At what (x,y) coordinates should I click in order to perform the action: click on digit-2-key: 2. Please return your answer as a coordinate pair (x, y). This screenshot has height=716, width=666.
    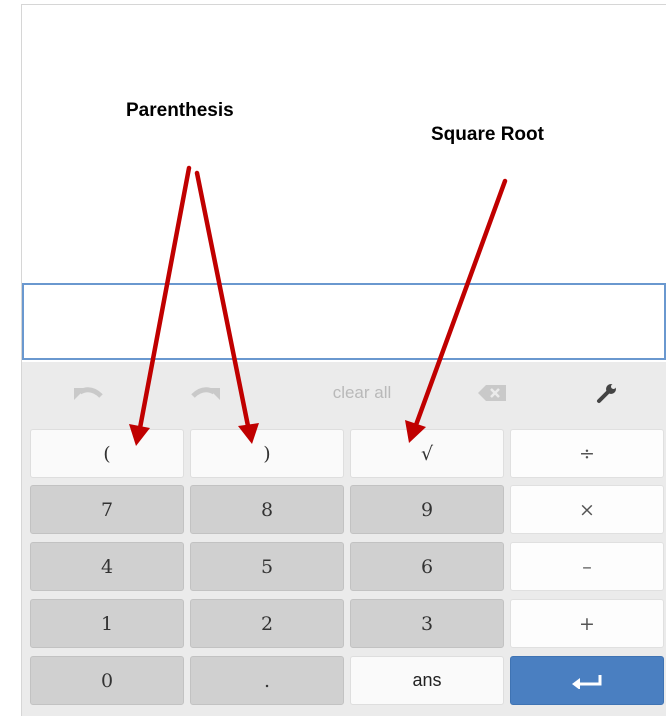
    Looking at the image, I should click on (267, 623).